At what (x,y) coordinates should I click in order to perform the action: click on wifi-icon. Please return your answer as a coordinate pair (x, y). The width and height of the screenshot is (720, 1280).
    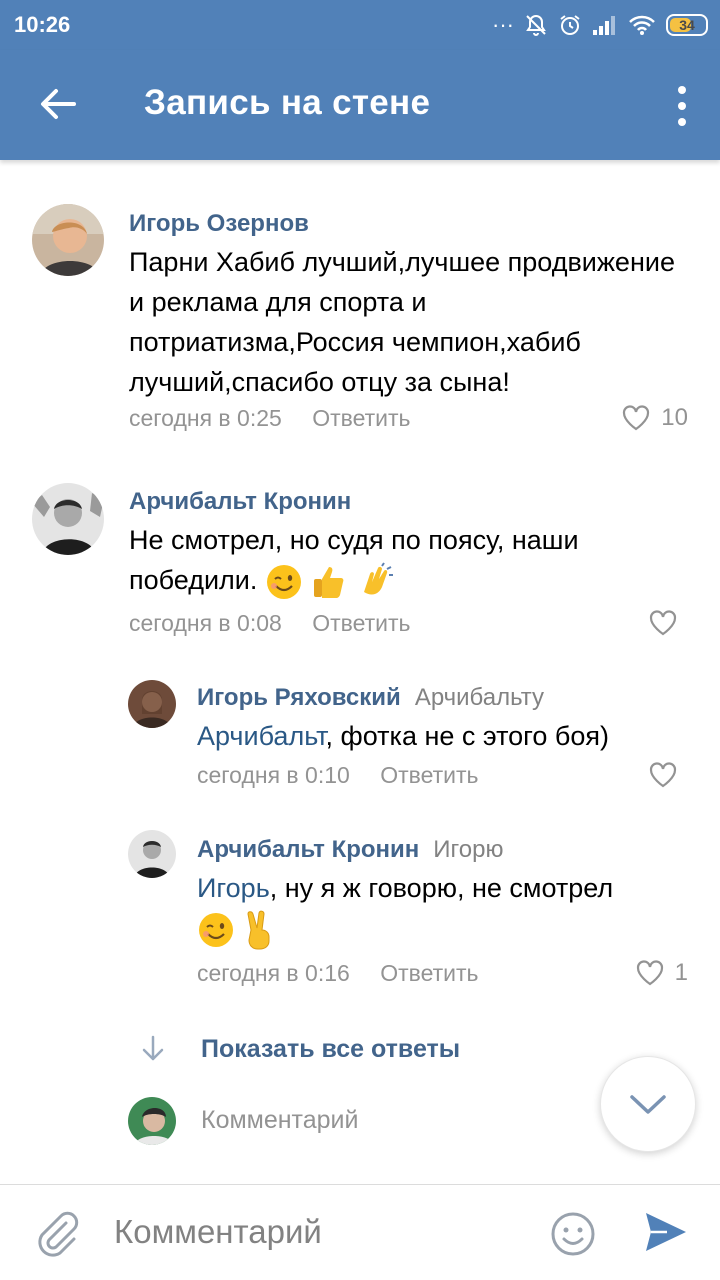
    Looking at the image, I should click on (642, 25).